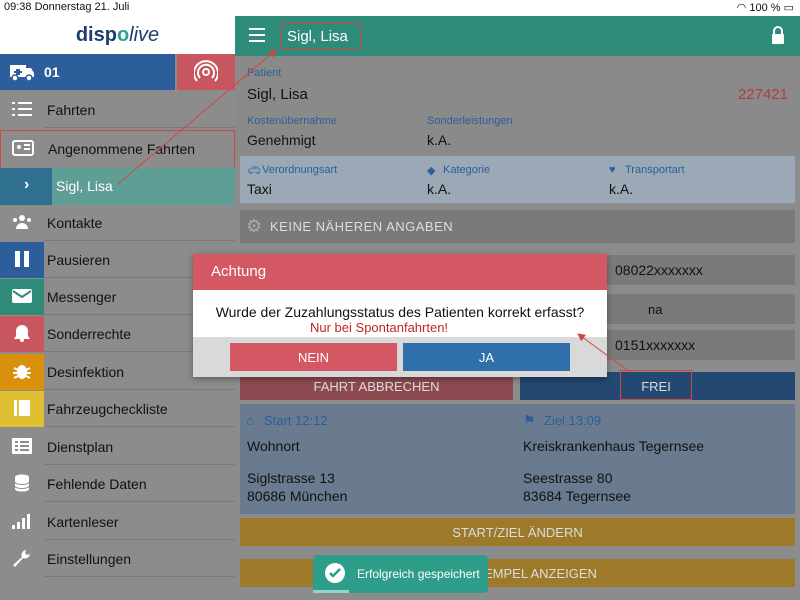 Image resolution: width=800 pixels, height=600 pixels. Describe the element at coordinates (71, 110) in the screenshot. I see `sidebar-item-label: Fahrten` at that location.